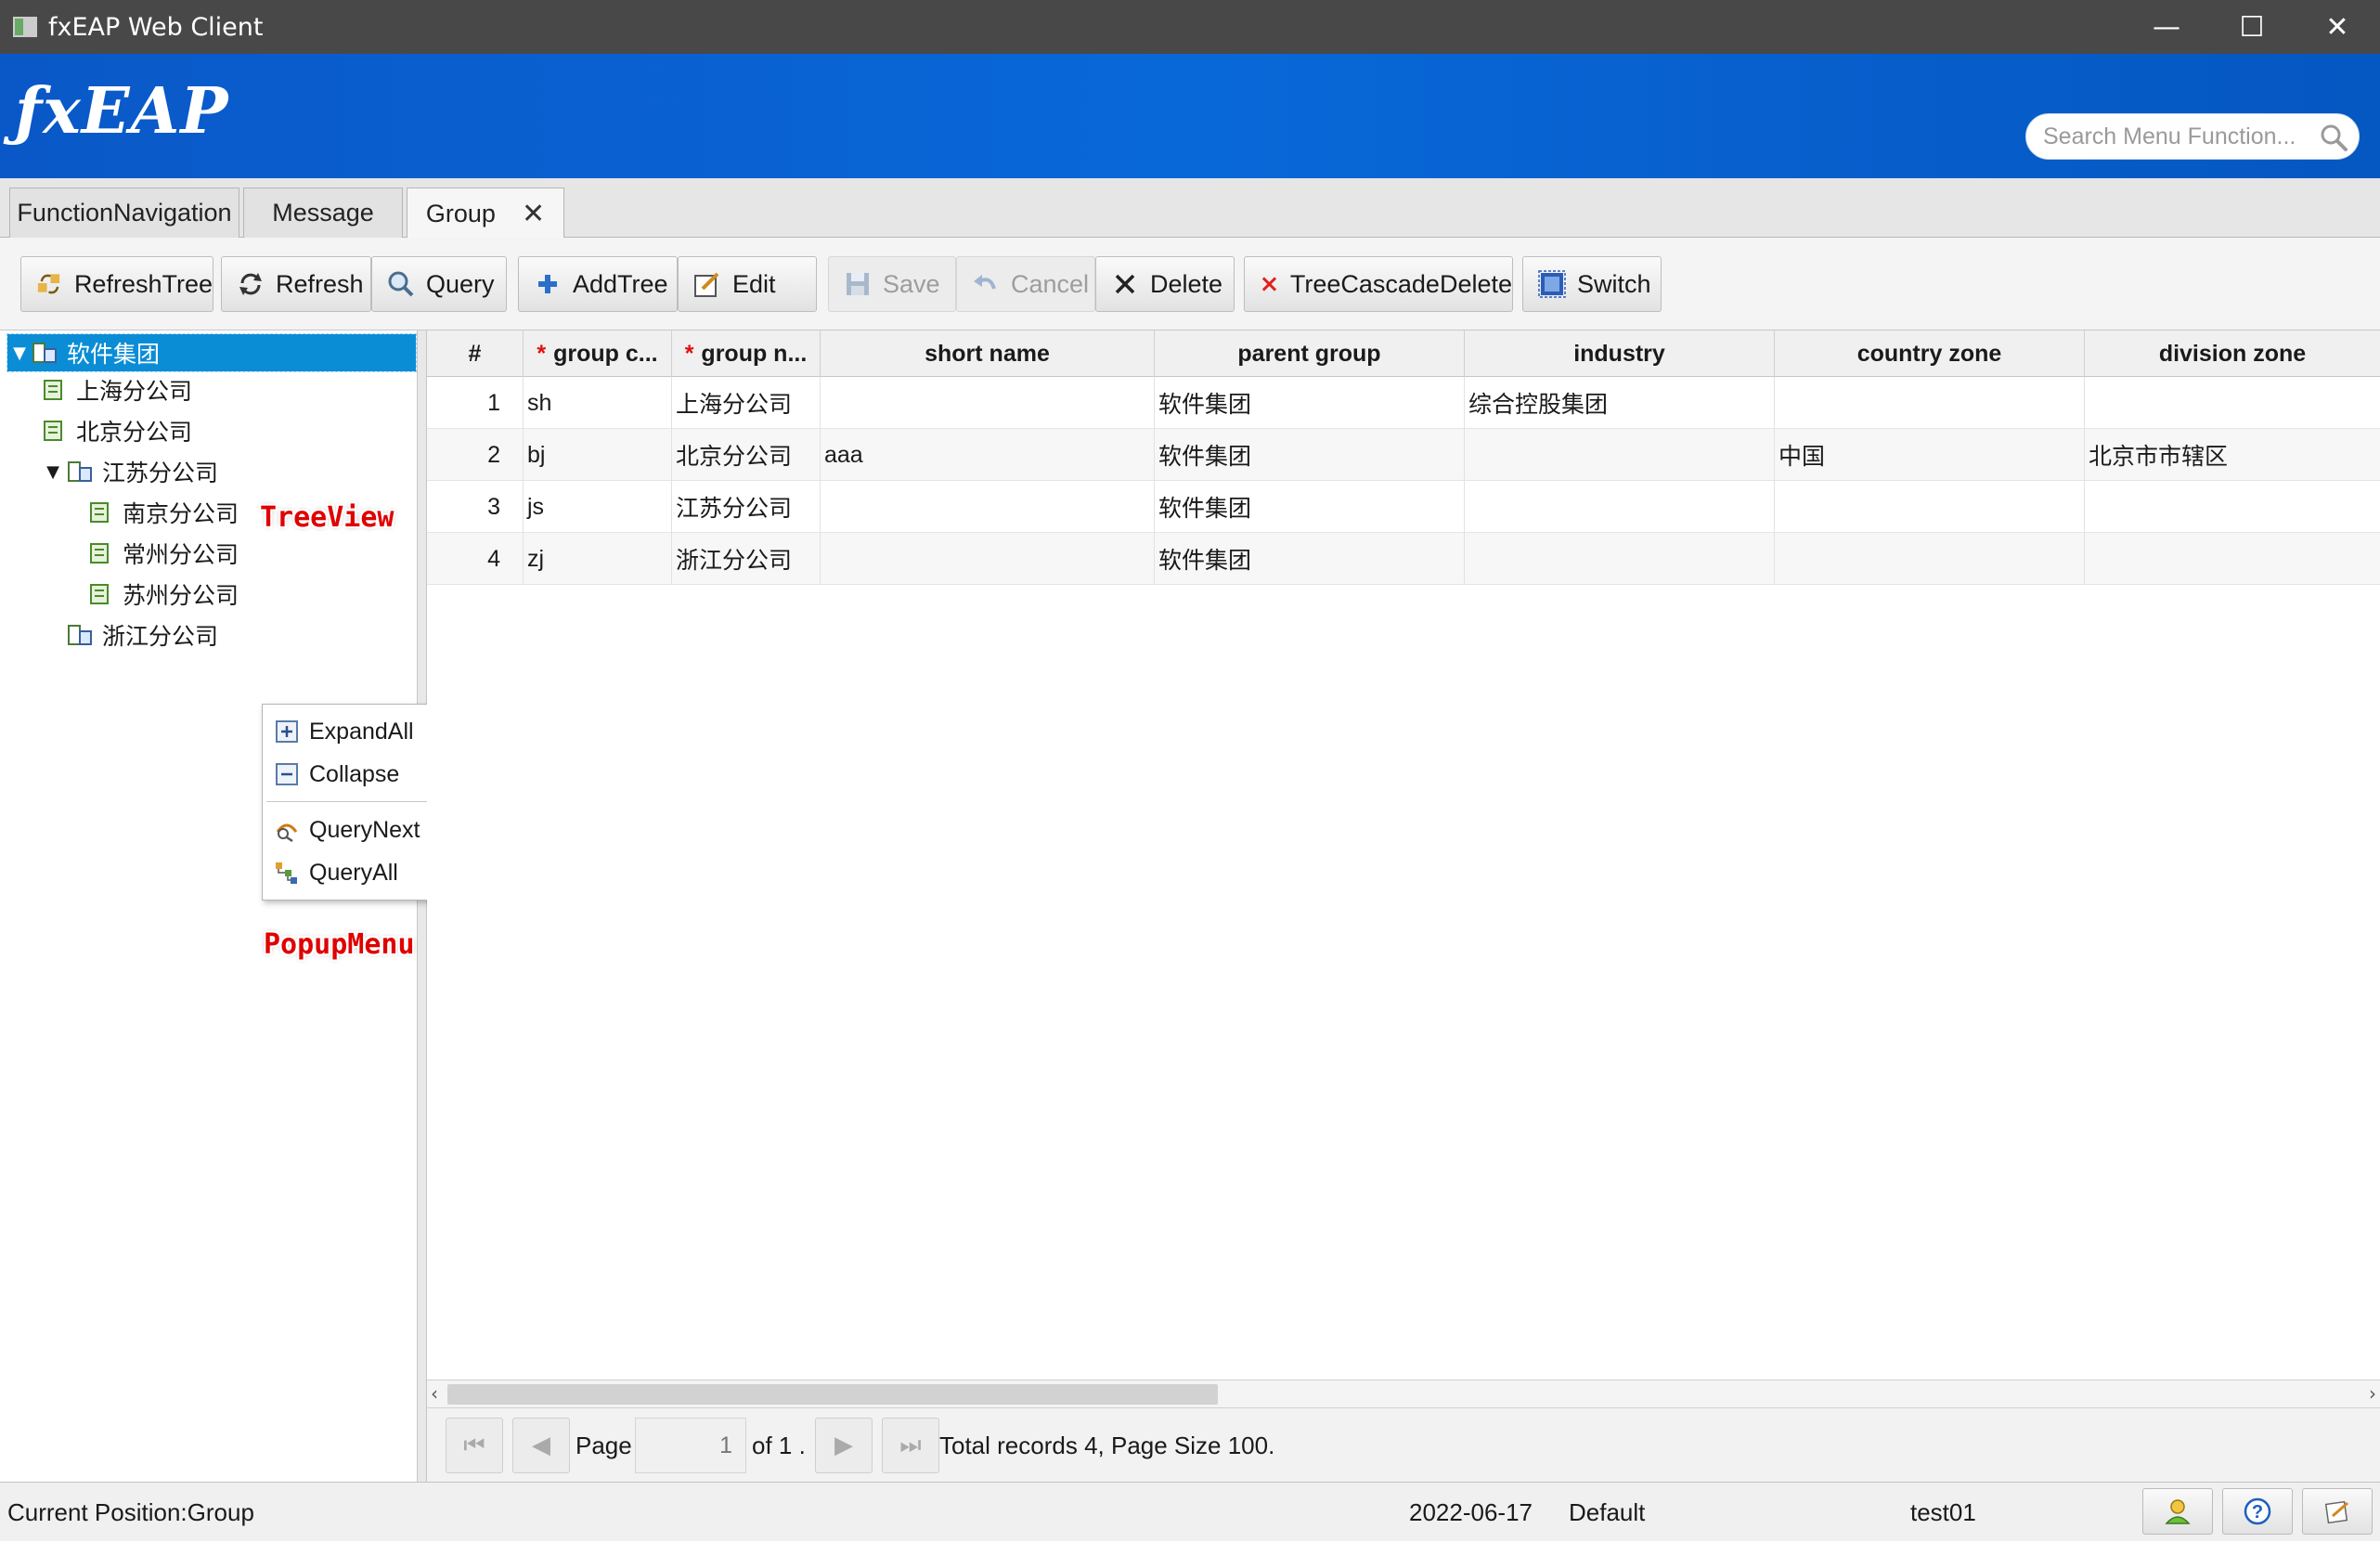 Image resolution: width=2380 pixels, height=1542 pixels. What do you see at coordinates (2232, 455) in the screenshot?
I see `cell-division-zone: 北京市市辖区` at bounding box center [2232, 455].